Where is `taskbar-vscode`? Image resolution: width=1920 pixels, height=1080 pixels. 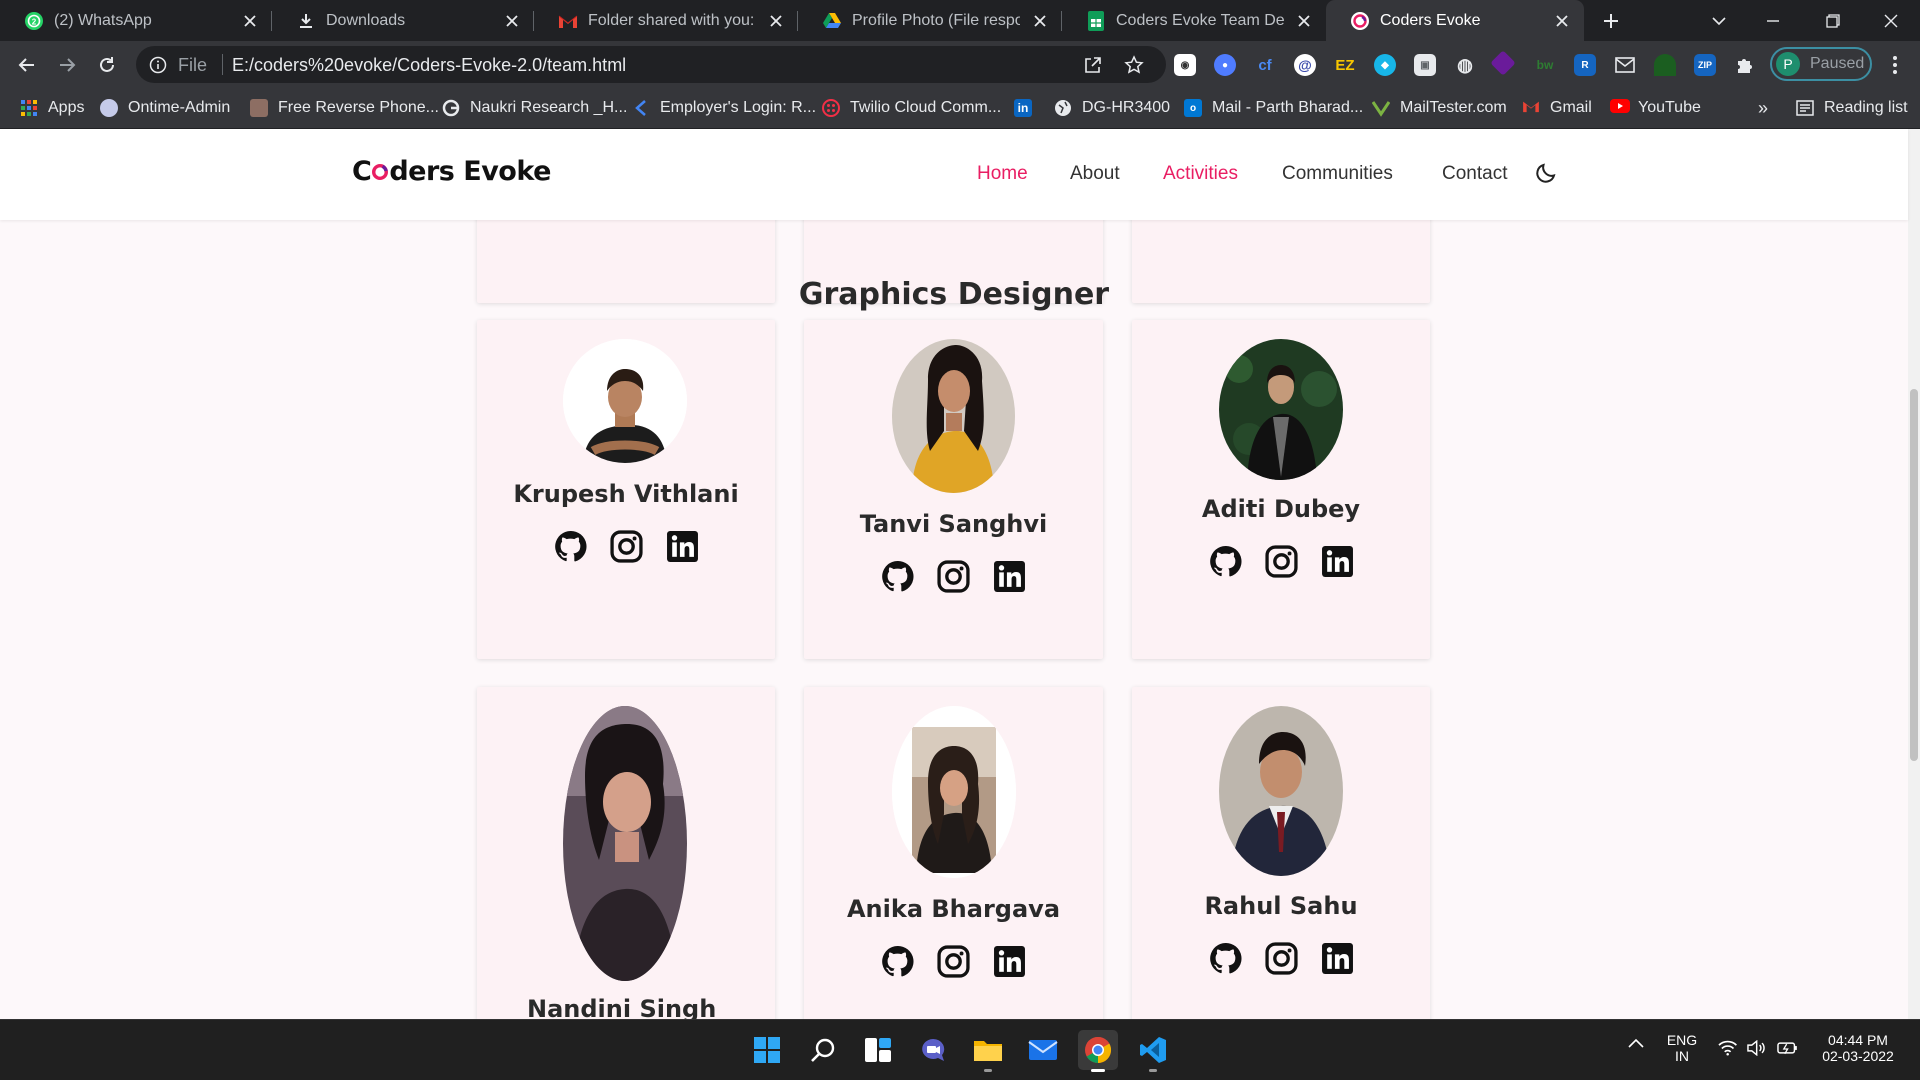 taskbar-vscode is located at coordinates (1153, 1051).